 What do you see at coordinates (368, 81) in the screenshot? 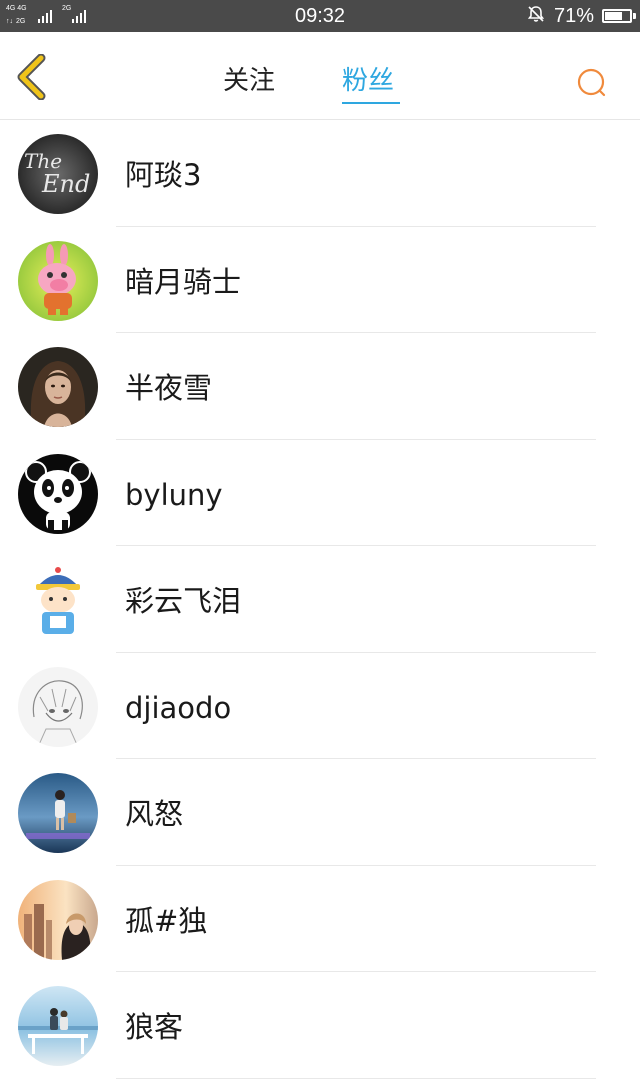
I see `tab-fans: 粉丝` at bounding box center [368, 81].